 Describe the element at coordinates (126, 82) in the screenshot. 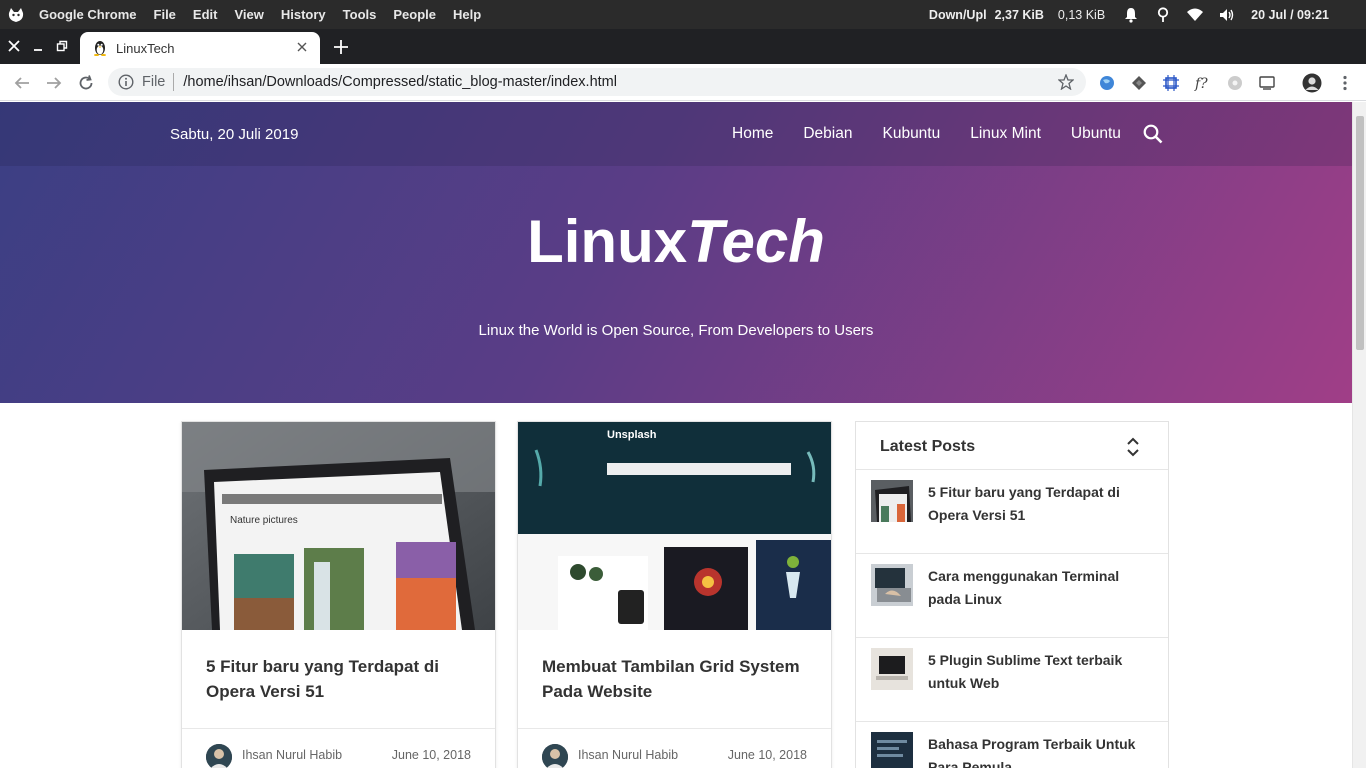

I see `info-icon` at that location.